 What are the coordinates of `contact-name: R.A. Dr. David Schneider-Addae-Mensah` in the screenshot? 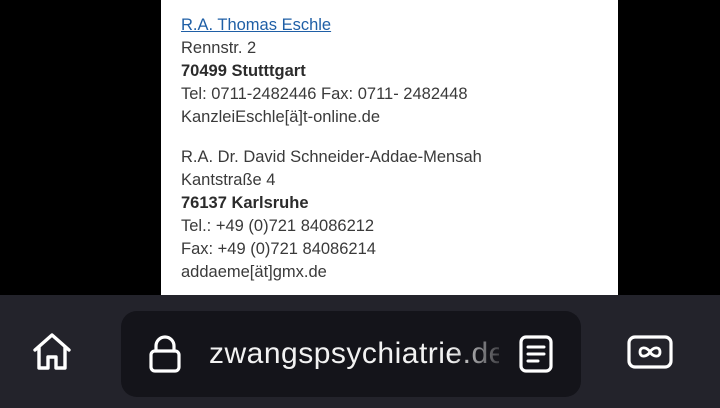 It's located at (331, 157).